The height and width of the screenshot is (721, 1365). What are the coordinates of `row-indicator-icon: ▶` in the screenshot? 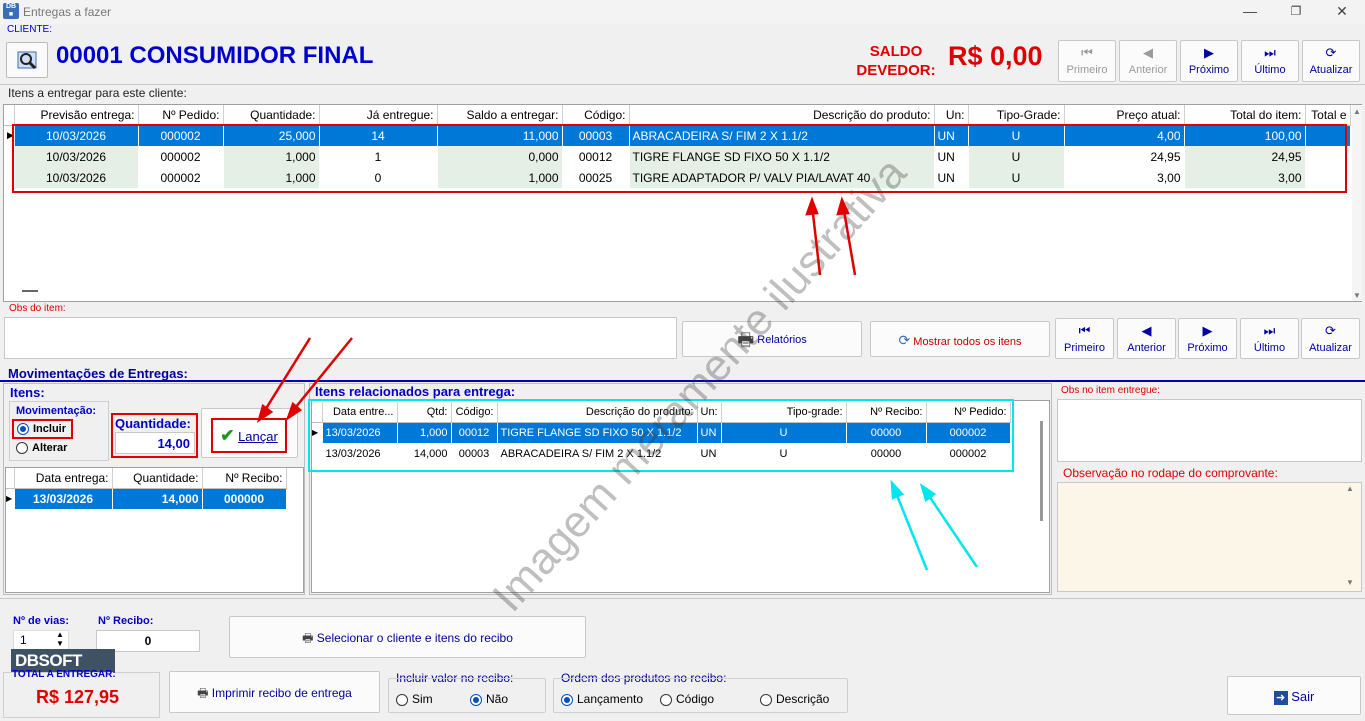 It's located at (10, 498).